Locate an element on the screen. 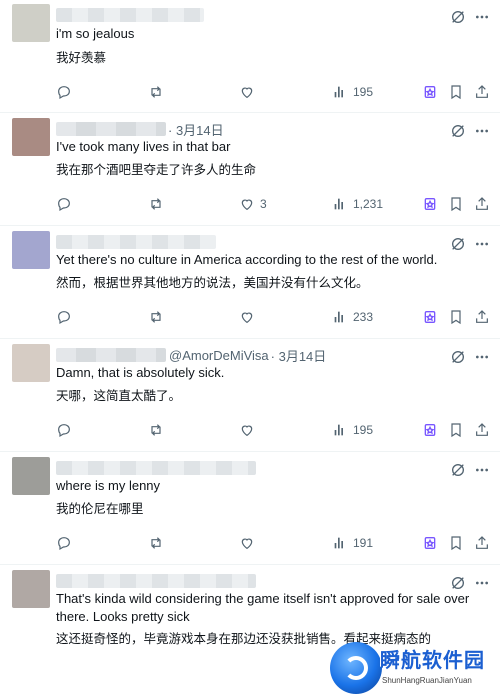 The height and width of the screenshot is (700, 500). like-button: 3 is located at coordinates (253, 204).